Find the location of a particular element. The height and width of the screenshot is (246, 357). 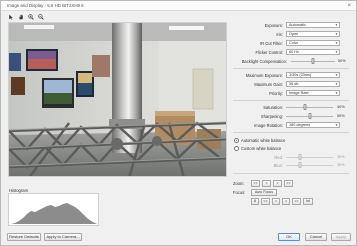

close-icon: × is located at coordinates (349, 6).